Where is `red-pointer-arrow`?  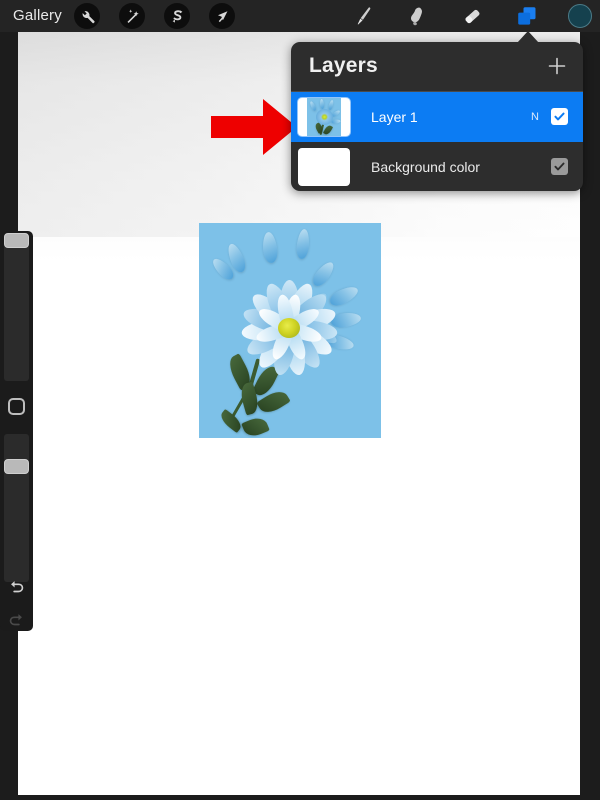
red-pointer-arrow is located at coordinates (254, 127).